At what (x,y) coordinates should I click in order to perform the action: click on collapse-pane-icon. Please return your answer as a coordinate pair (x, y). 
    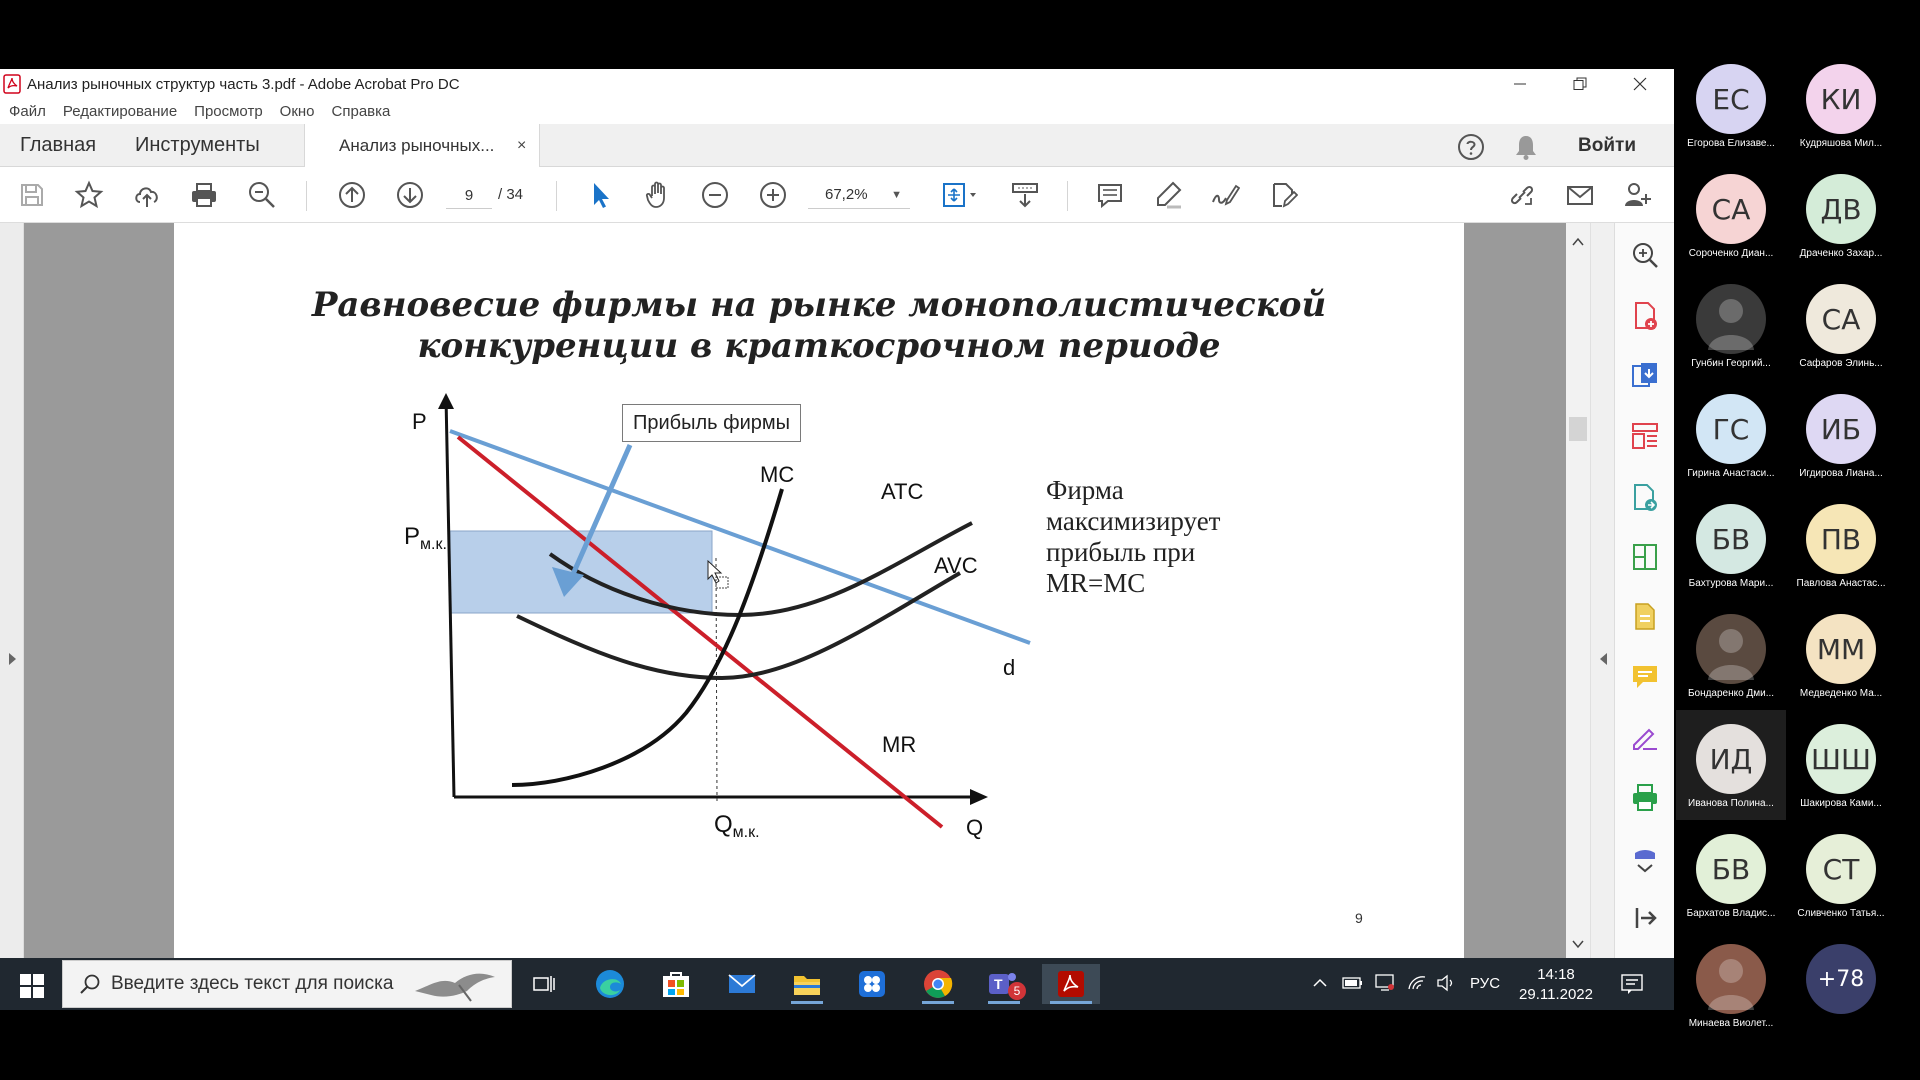
    Looking at the image, I should click on (1645, 918).